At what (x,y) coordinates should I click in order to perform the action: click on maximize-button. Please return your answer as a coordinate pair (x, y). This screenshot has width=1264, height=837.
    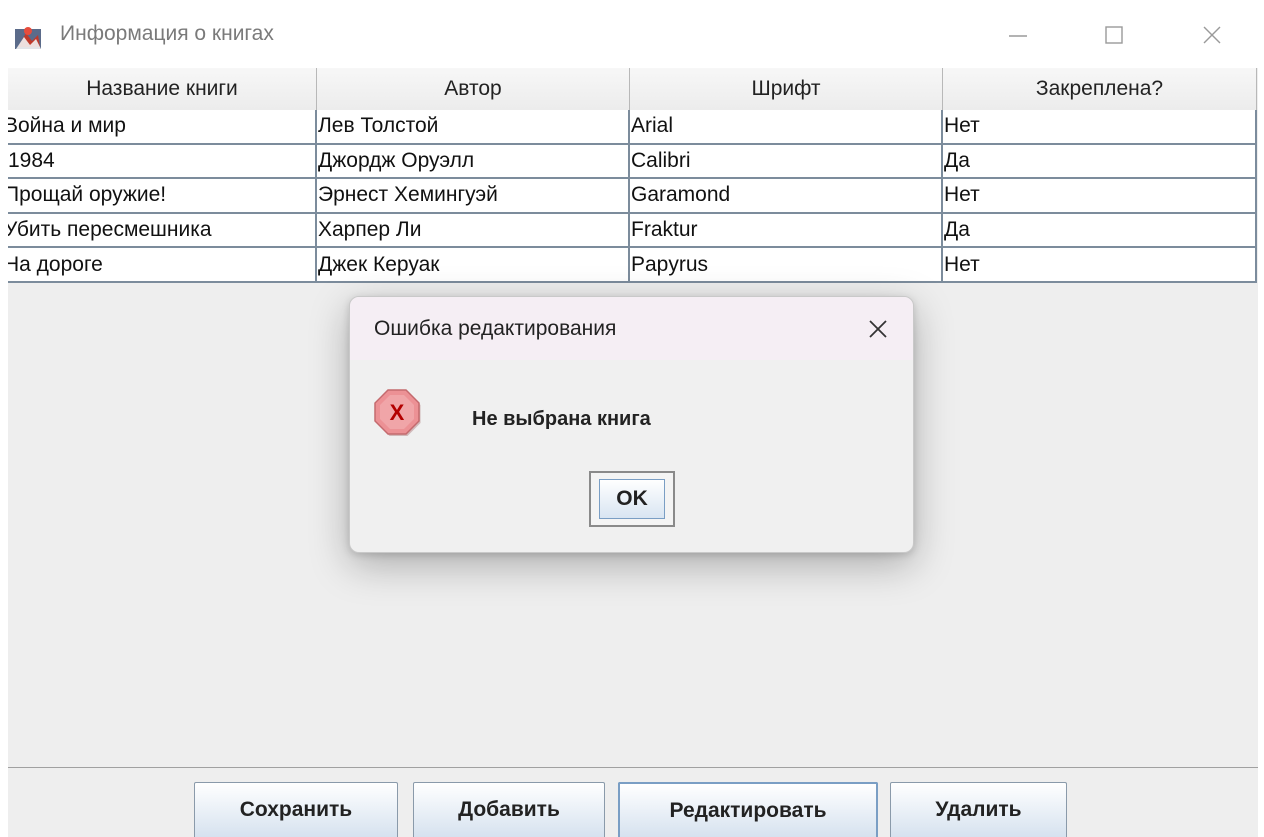
    Looking at the image, I should click on (1114, 35).